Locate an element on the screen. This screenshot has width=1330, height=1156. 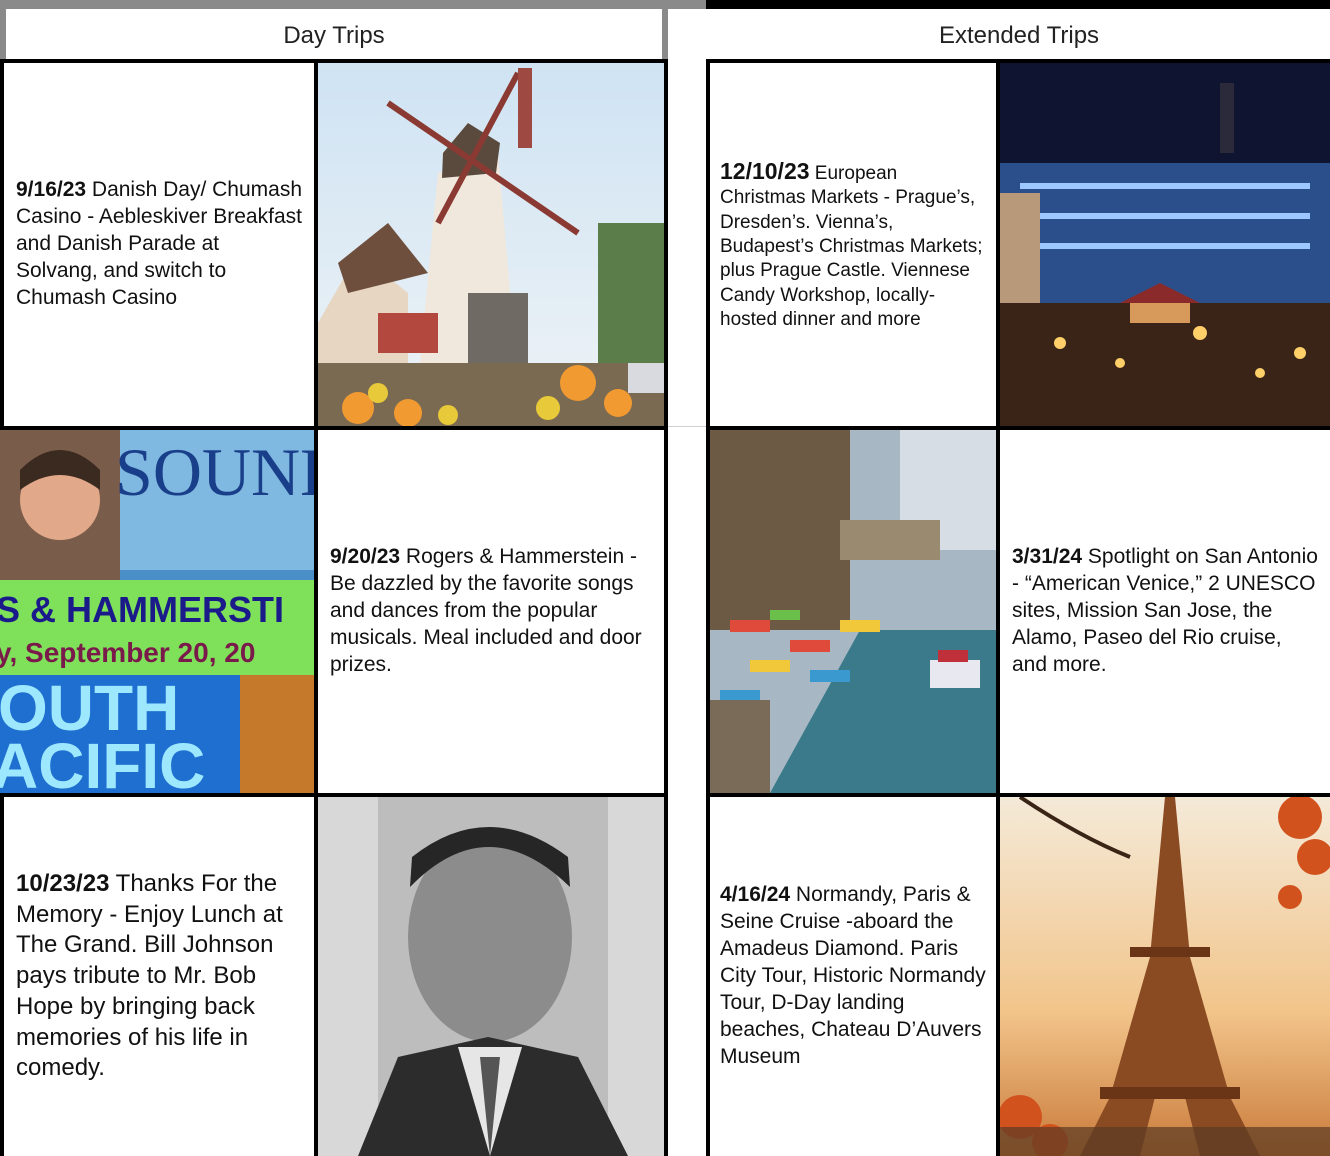
column-gap-line is located at coordinates (686, 426).